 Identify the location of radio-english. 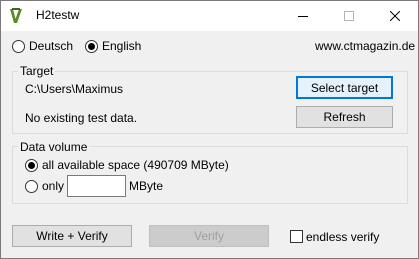
(91, 46).